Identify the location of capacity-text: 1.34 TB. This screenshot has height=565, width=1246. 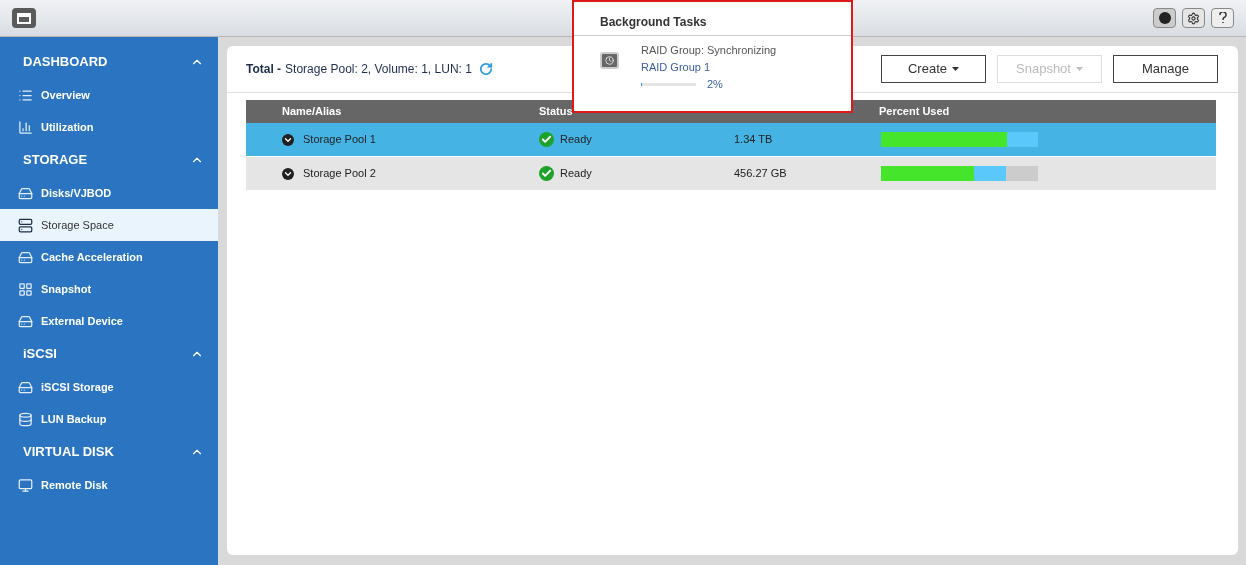
(753, 139).